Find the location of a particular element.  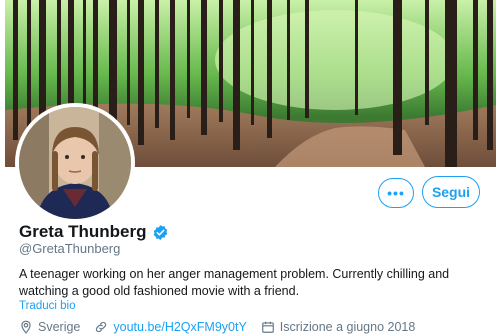

avatar-photo is located at coordinates (75, 163).